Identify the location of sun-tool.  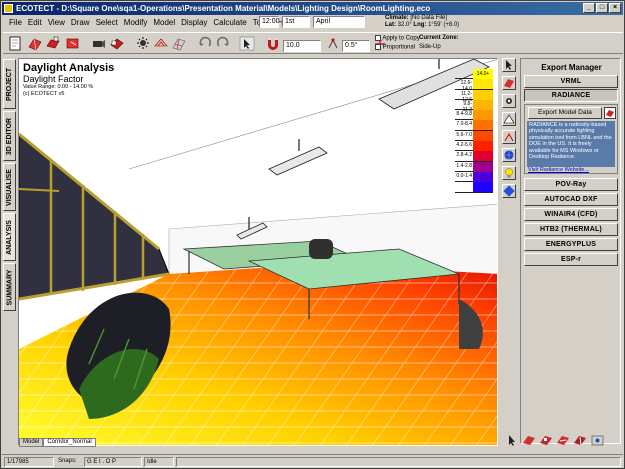
(509, 101).